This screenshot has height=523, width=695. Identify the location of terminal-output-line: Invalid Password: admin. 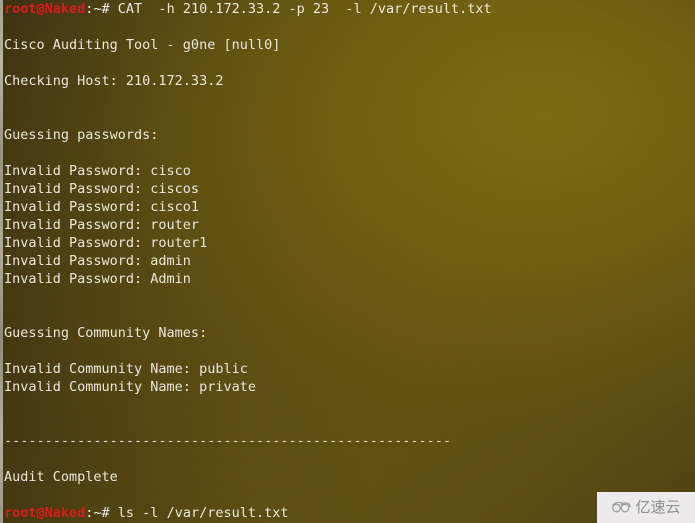
(349, 261).